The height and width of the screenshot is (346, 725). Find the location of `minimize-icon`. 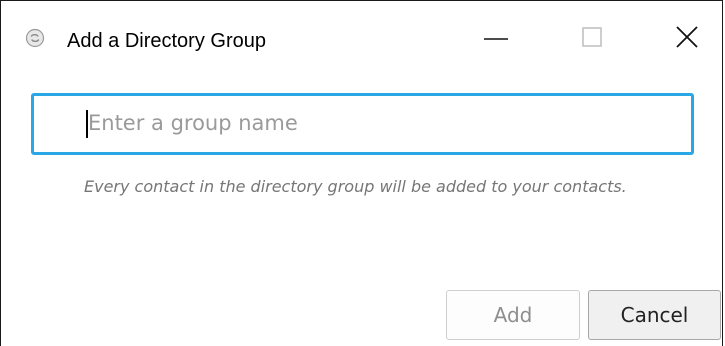

minimize-icon is located at coordinates (496, 39).